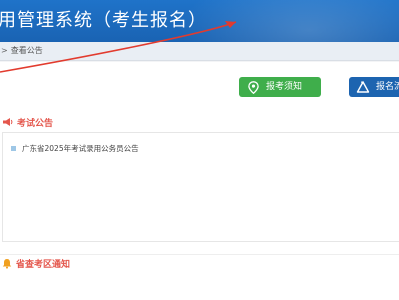  I want to click on list-item: 广东省2025年考试录用公务员公告, so click(75, 148).